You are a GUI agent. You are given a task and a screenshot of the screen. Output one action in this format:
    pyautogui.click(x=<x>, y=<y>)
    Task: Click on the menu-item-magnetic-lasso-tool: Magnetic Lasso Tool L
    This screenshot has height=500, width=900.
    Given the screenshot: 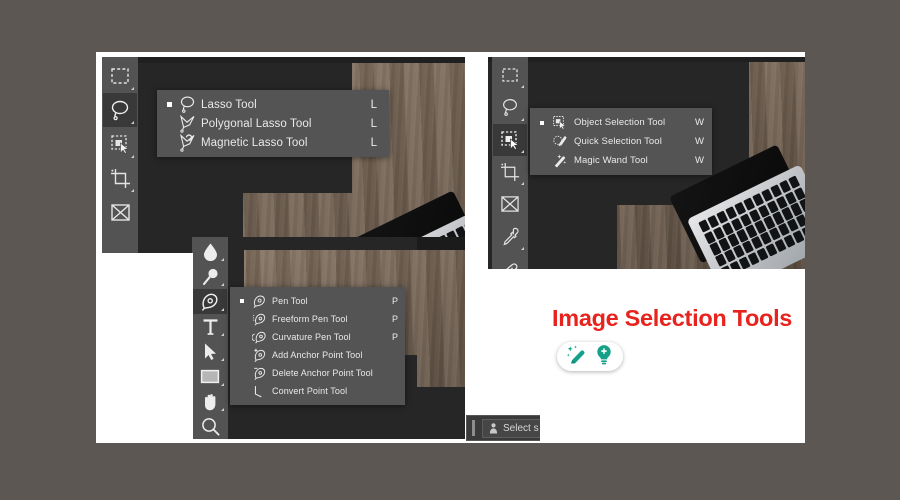 What is the action you would take?
    pyautogui.click(x=273, y=142)
    